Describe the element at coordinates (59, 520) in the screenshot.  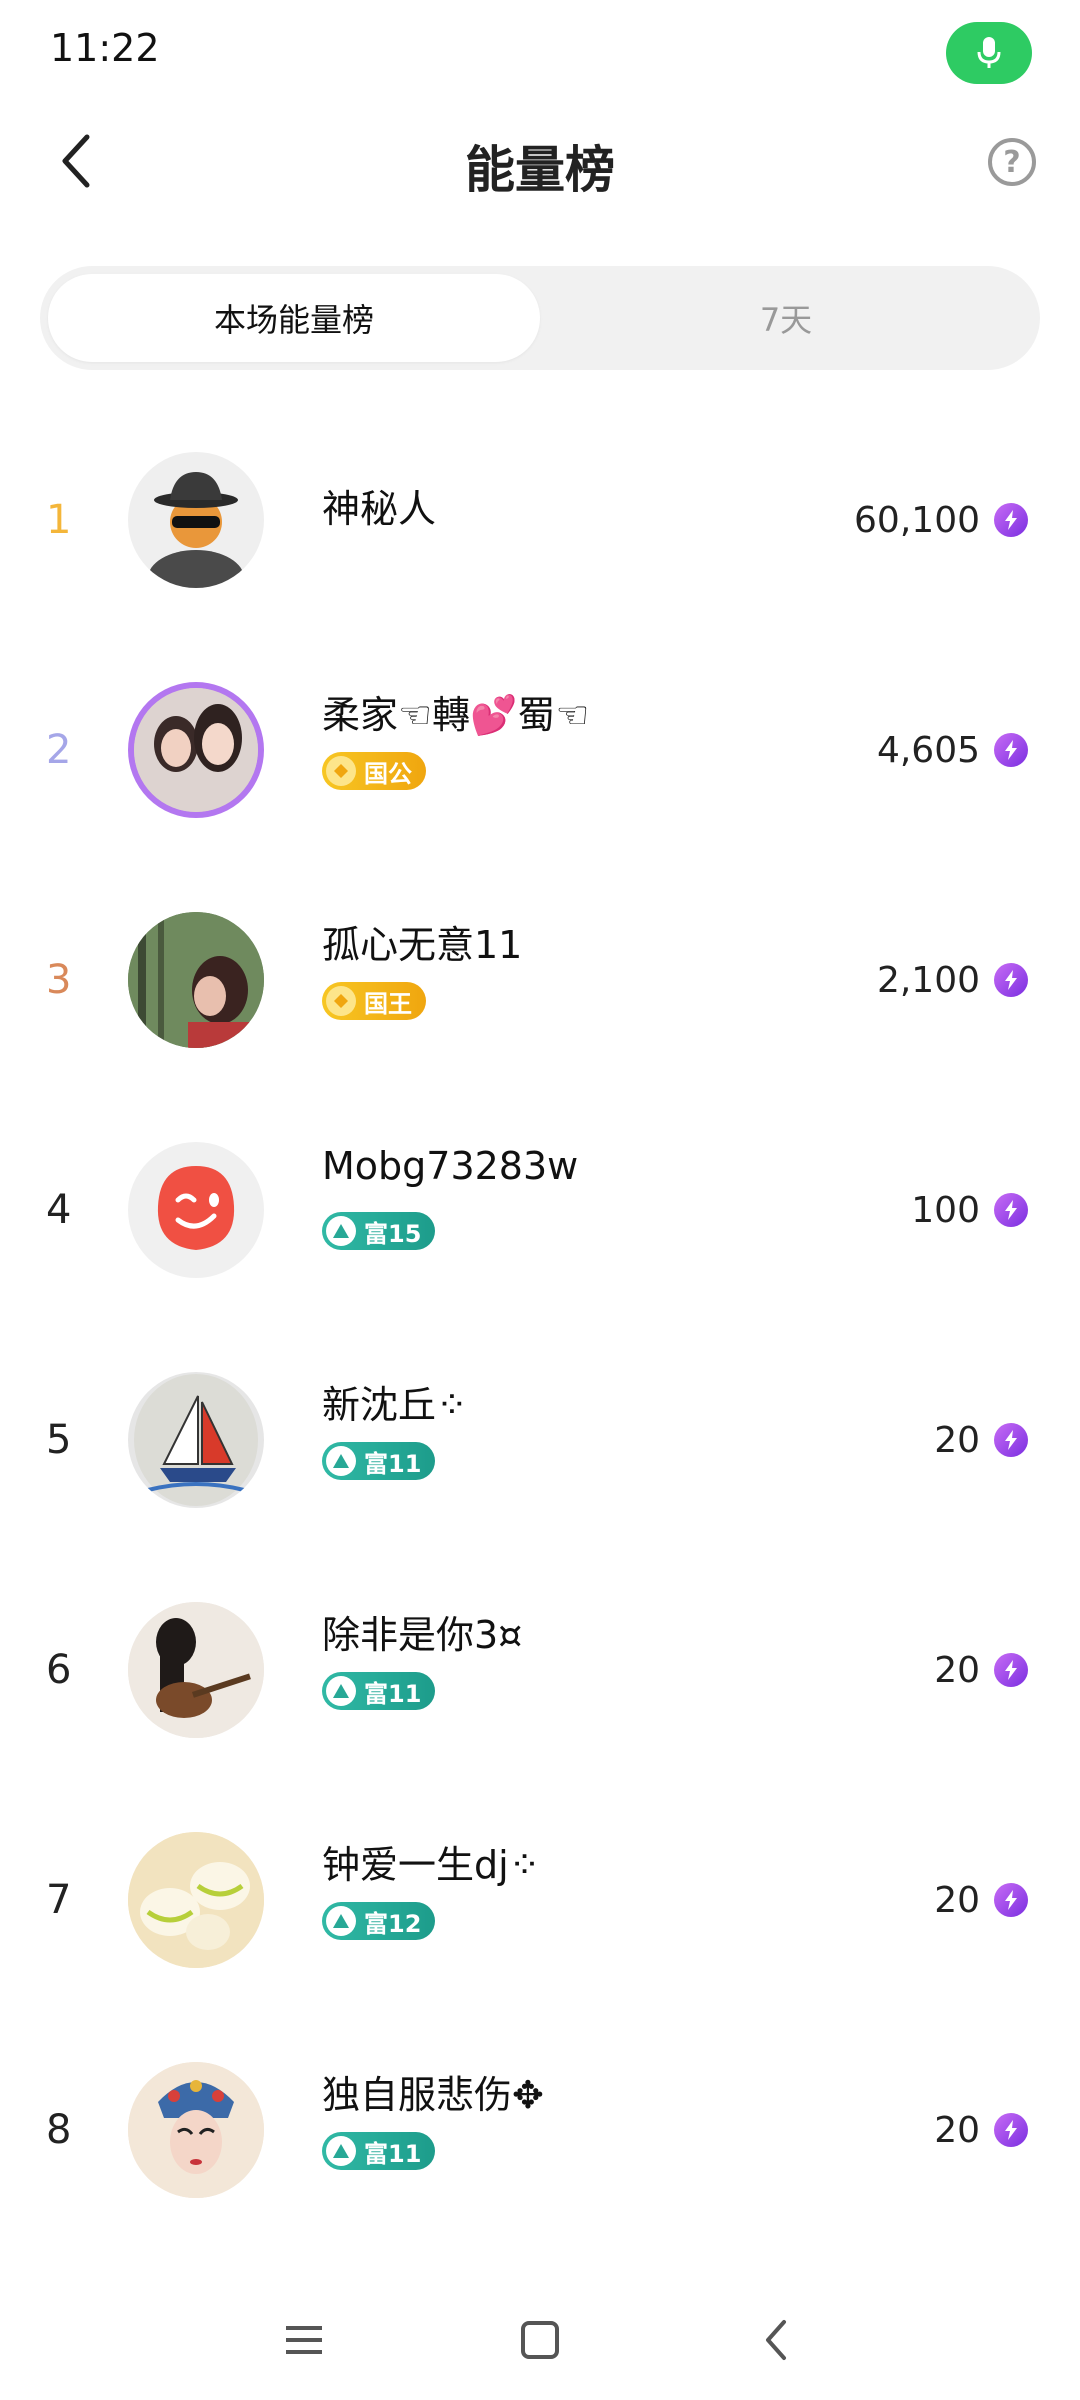
I see `rank-number: 1` at that location.